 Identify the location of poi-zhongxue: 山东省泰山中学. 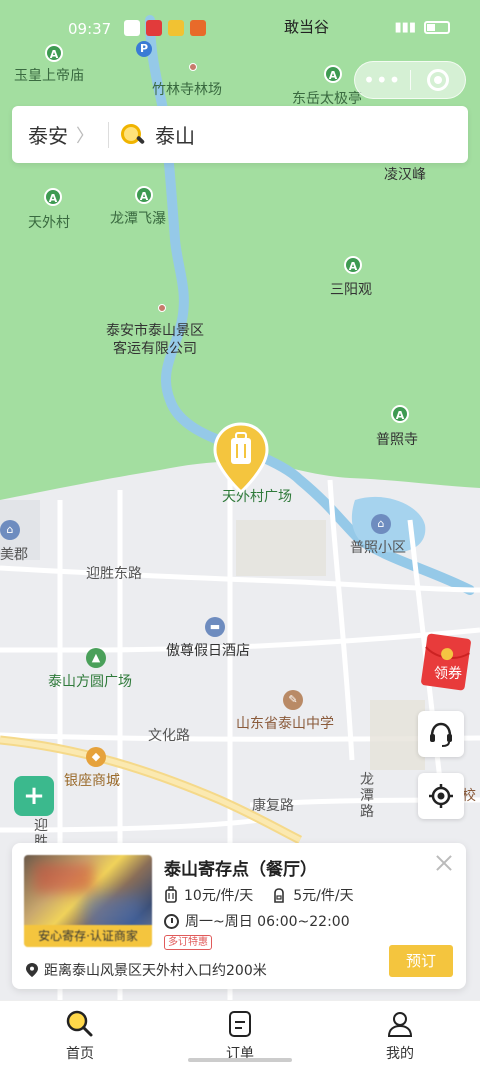
(285, 724).